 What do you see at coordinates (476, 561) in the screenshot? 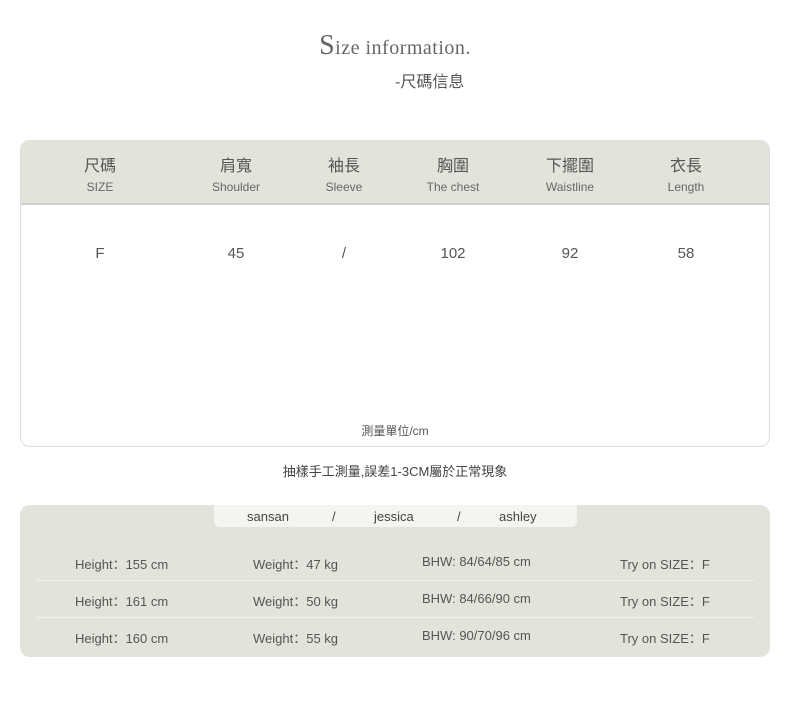
I see `model-bhw: BHW: 84/64/85 cm` at bounding box center [476, 561].